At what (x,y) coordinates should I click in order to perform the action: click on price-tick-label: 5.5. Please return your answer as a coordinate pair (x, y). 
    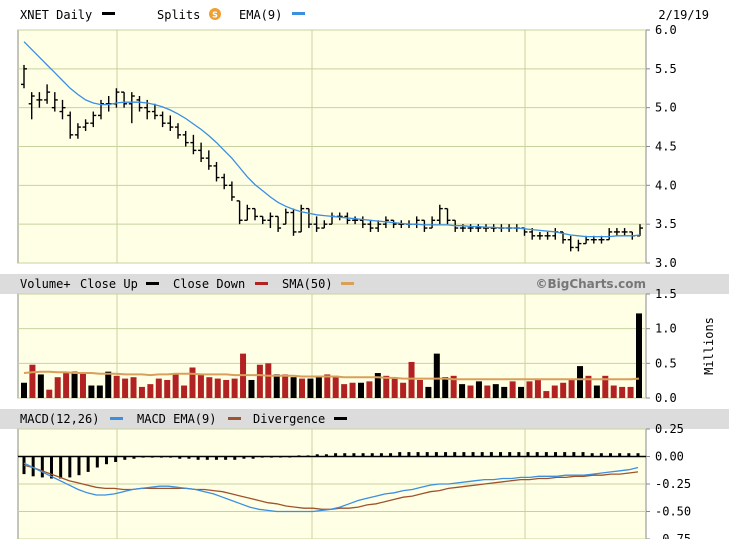
    Looking at the image, I should click on (666, 69).